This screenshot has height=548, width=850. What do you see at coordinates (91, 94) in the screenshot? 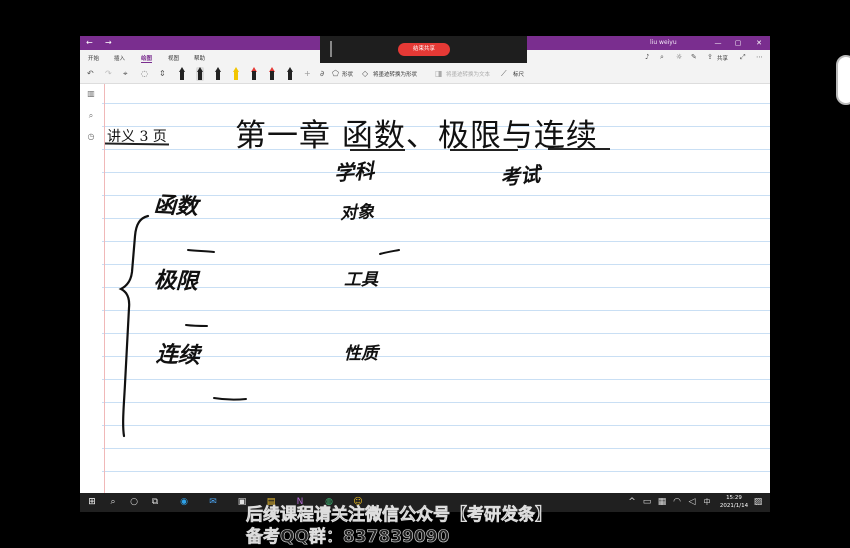
I see `notebooks-icon: ▥` at bounding box center [91, 94].